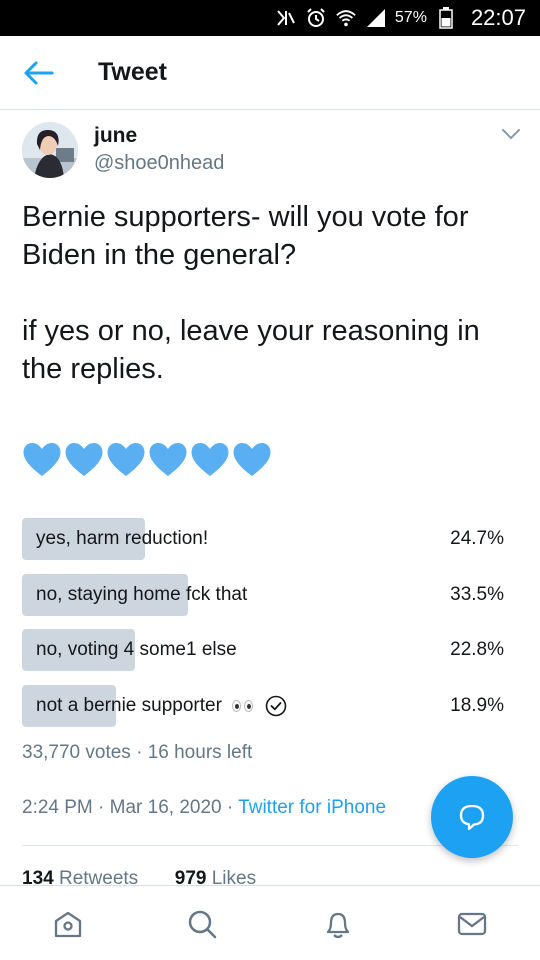  What do you see at coordinates (147, 461) in the screenshot?
I see `heart-emoji-row` at bounding box center [147, 461].